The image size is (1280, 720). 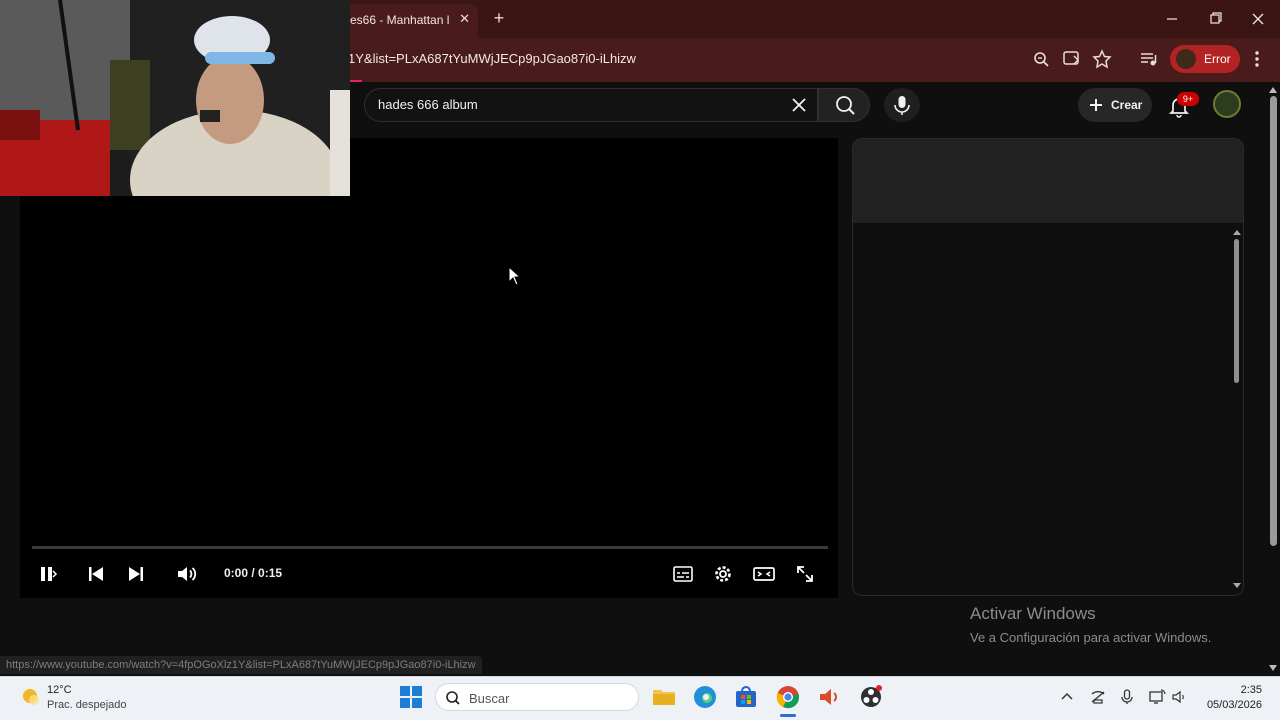 I want to click on zoom-icon, so click(x=1042, y=59).